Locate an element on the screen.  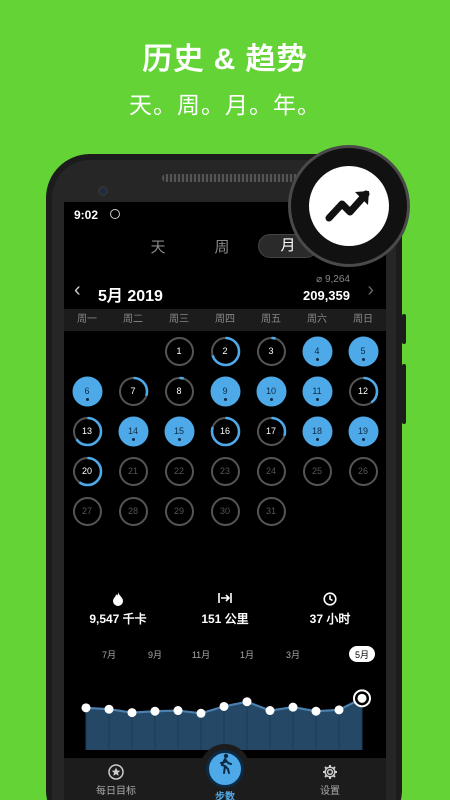
calendar-day: 29 is located at coordinates (179, 511).